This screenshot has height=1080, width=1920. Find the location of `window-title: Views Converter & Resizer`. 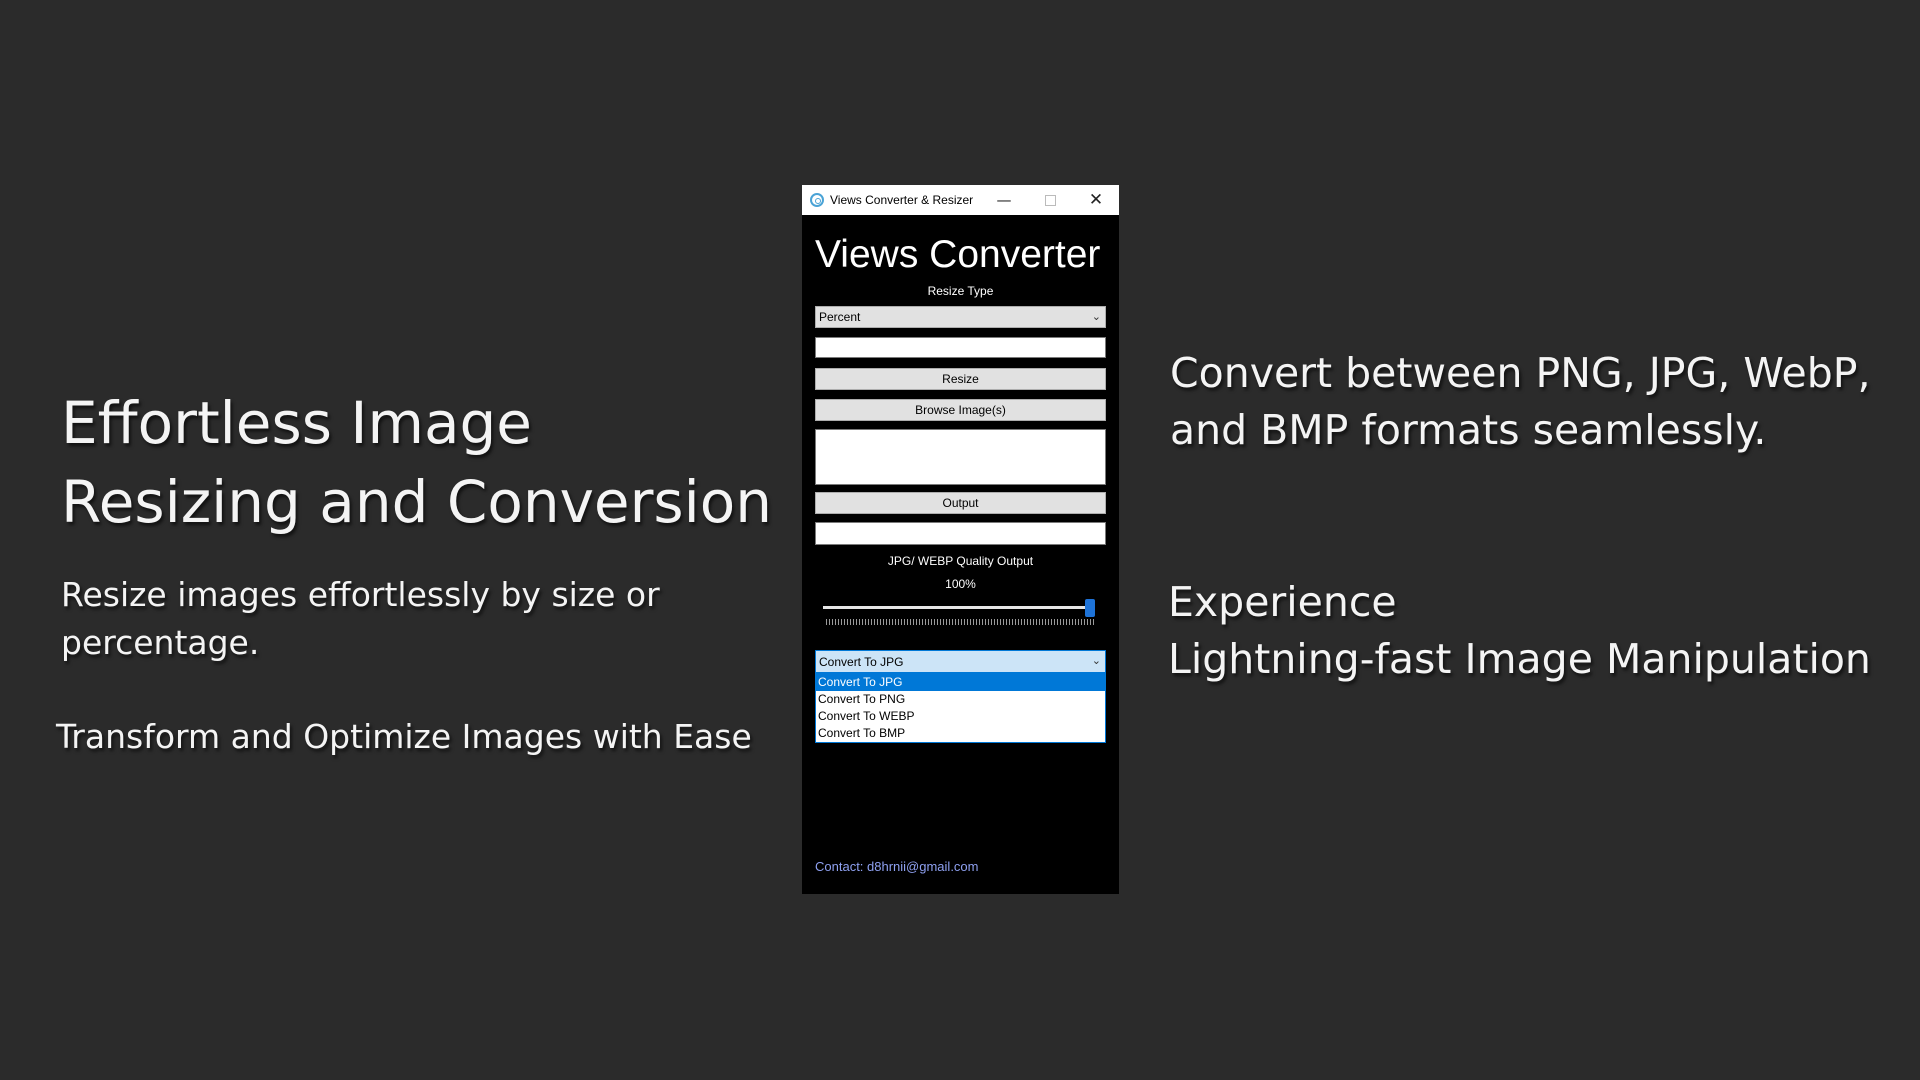

window-title: Views Converter & Resizer is located at coordinates (902, 200).